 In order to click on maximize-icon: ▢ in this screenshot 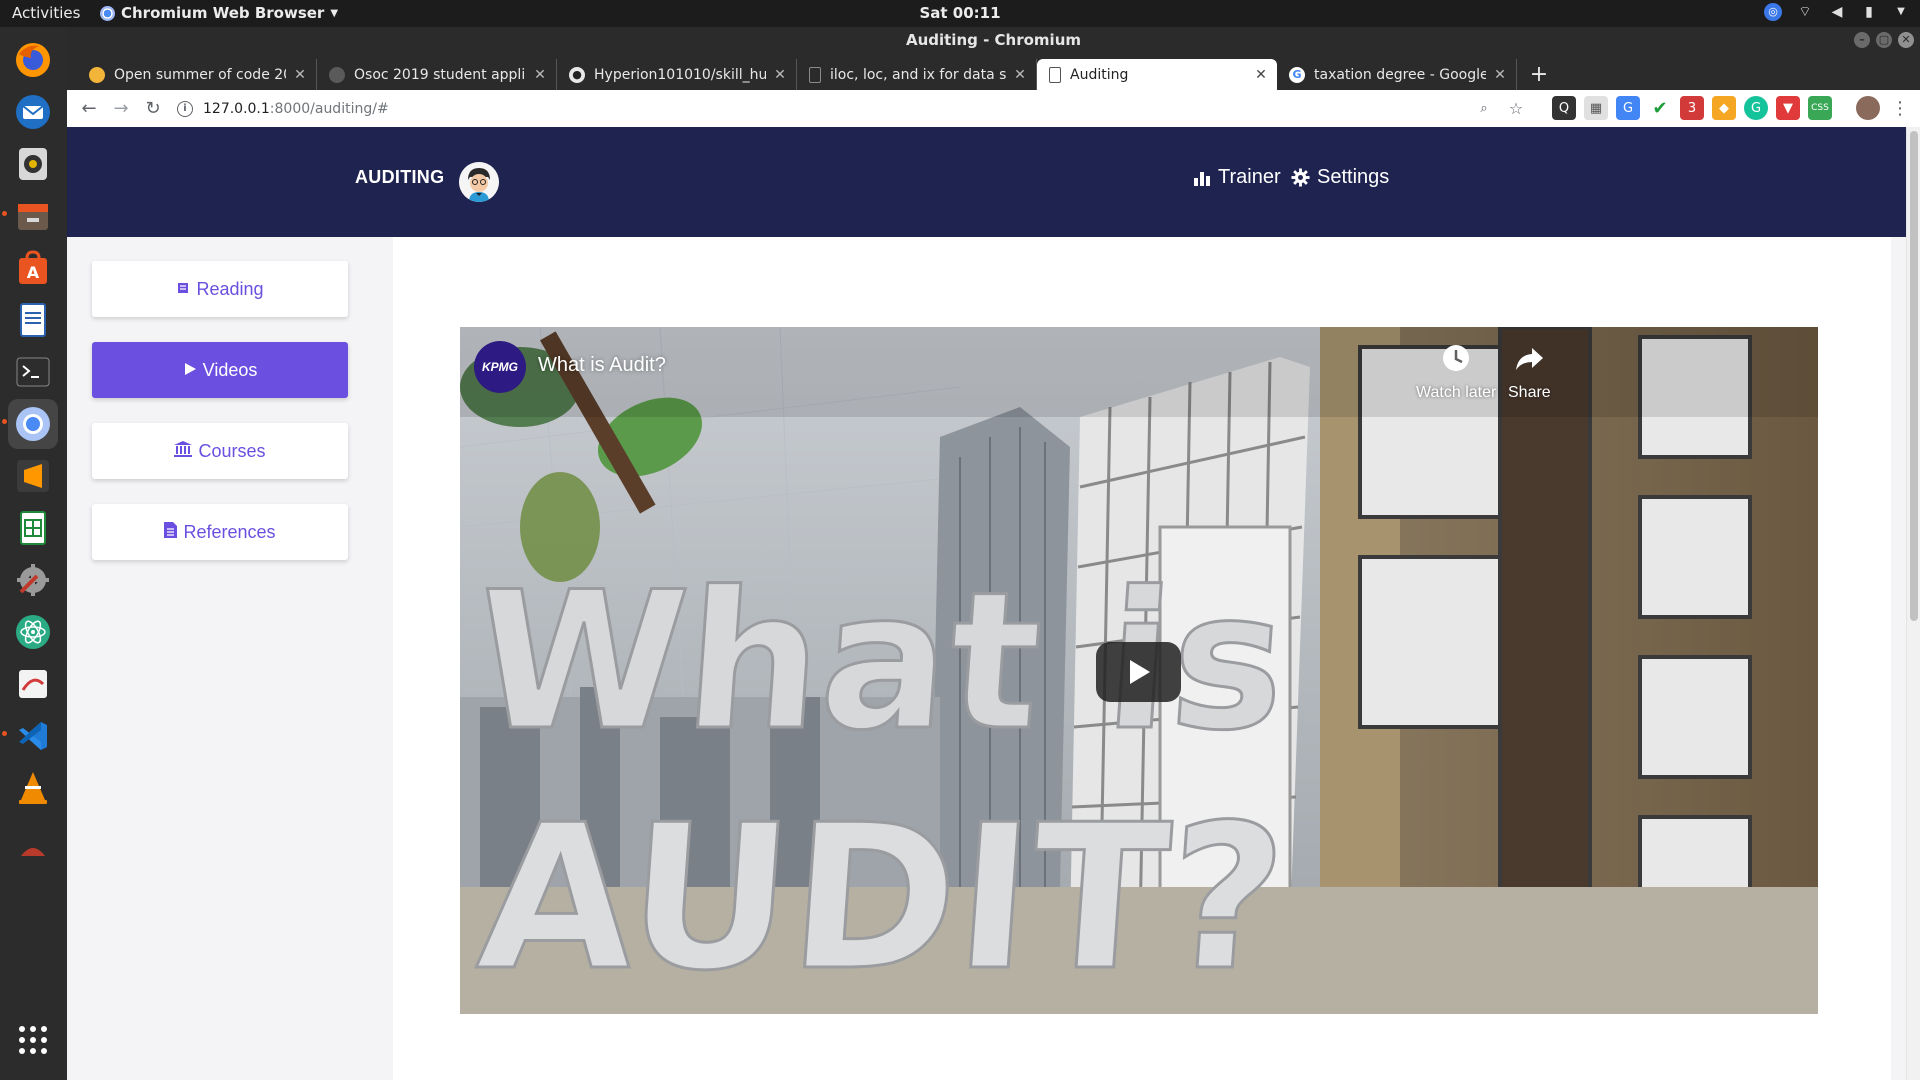, I will do `click(1884, 40)`.